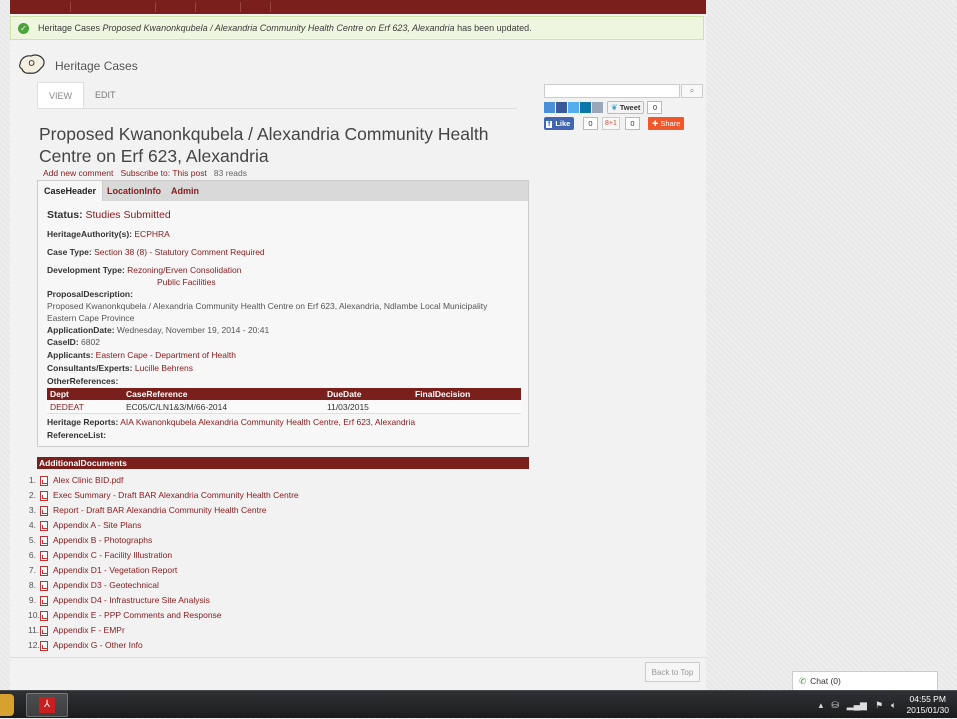 This screenshot has width=957, height=719. Describe the element at coordinates (603, 107) in the screenshot. I see `social-share-row: ❦ Tweet 0` at that location.